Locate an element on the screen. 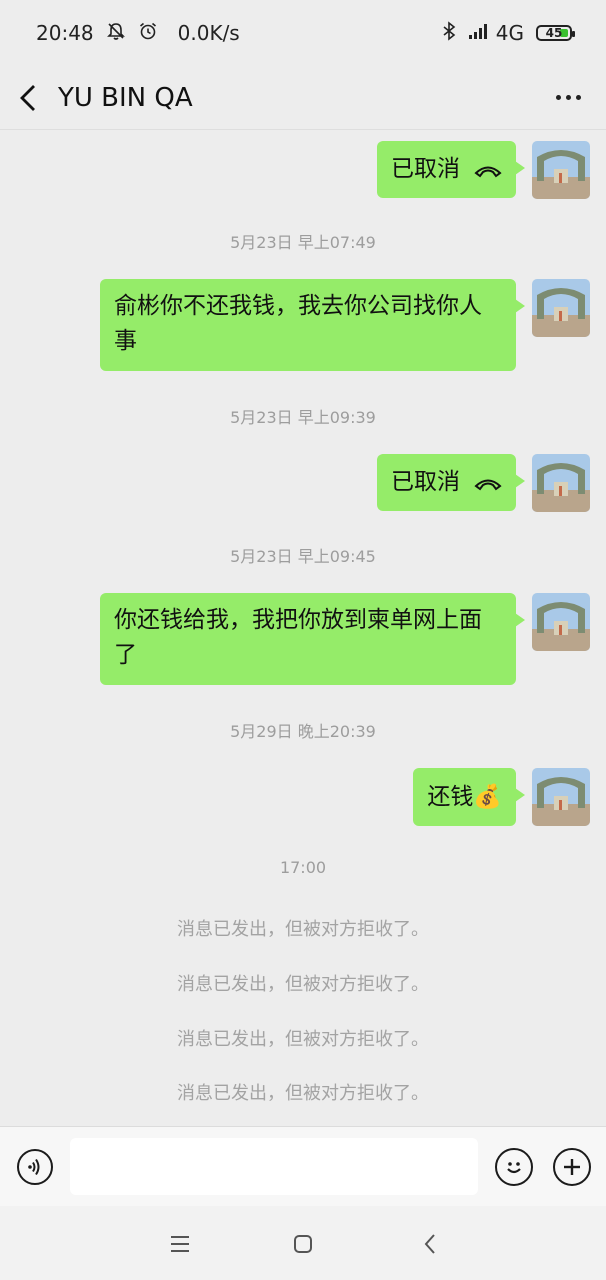  input-bar is located at coordinates (303, 1166).